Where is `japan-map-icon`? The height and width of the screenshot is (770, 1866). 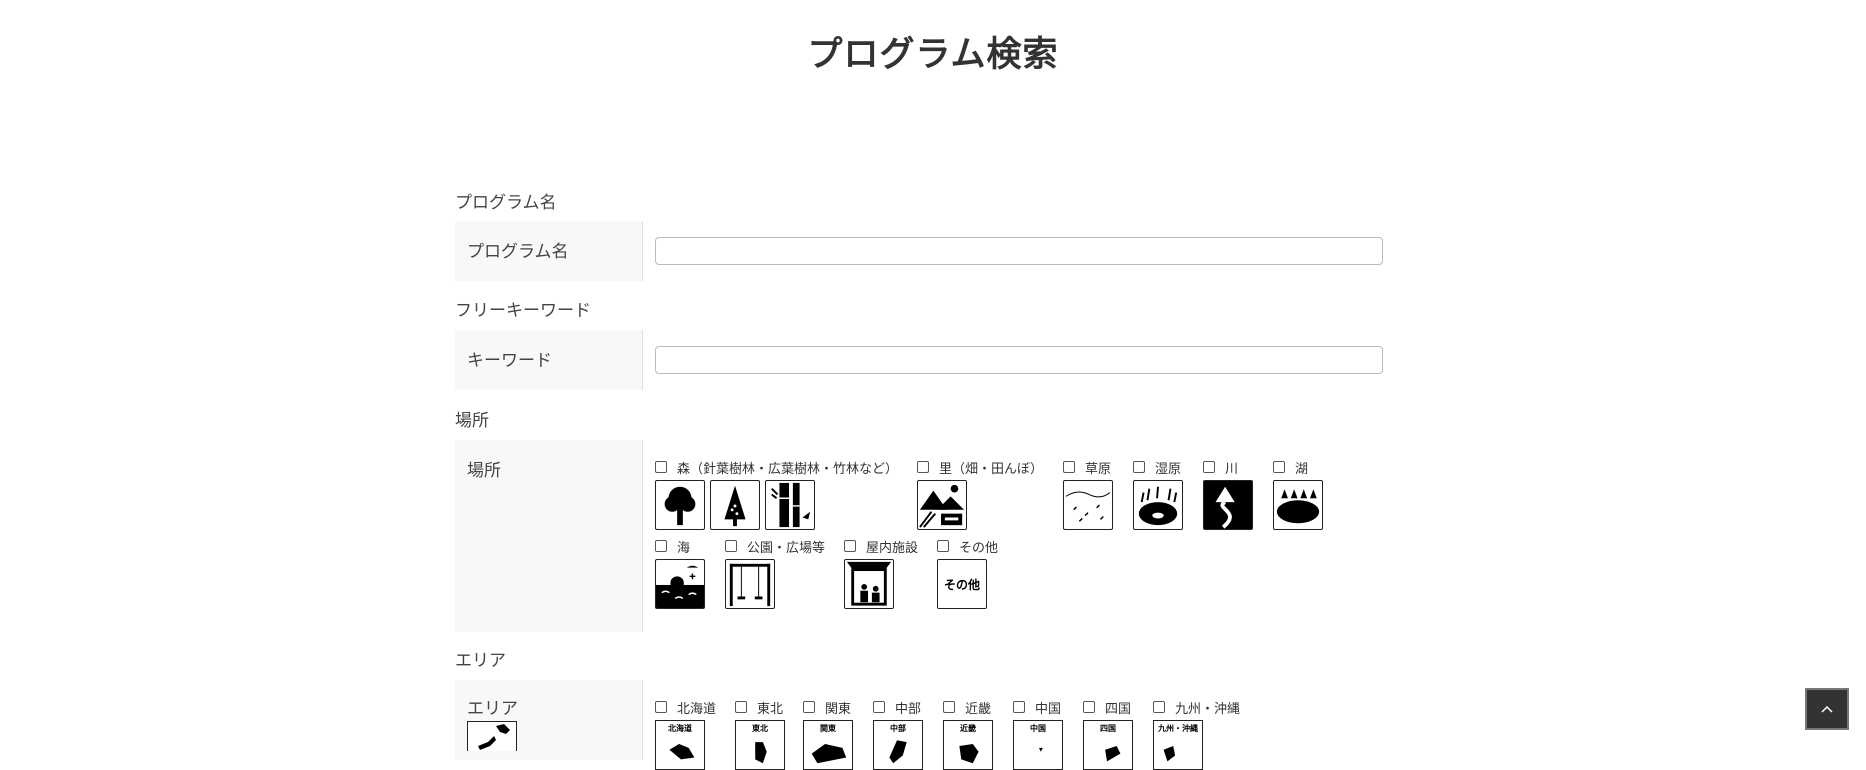
japan-map-icon is located at coordinates (492, 736).